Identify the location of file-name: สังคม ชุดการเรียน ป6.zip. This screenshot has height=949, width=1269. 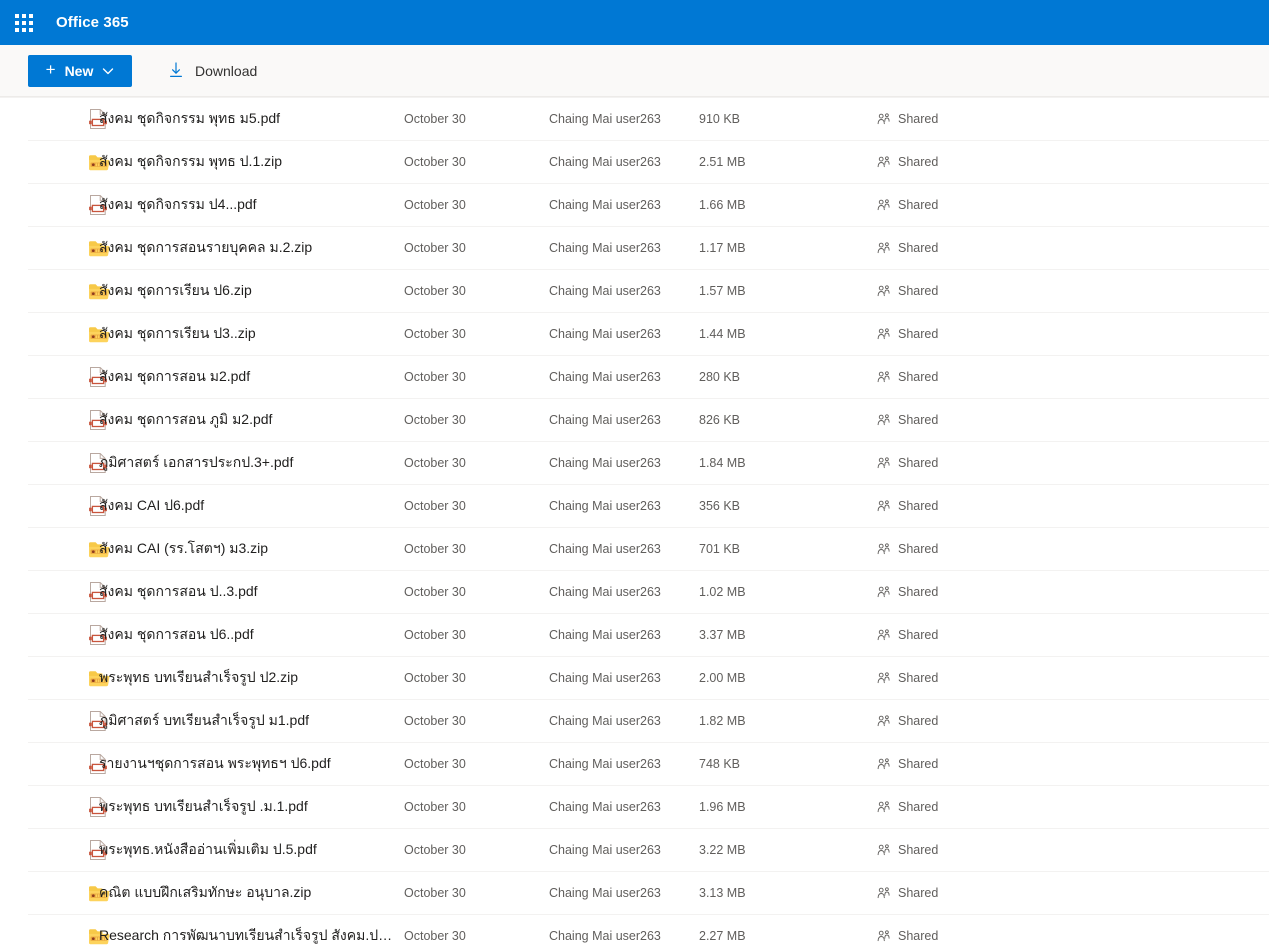
(251, 291).